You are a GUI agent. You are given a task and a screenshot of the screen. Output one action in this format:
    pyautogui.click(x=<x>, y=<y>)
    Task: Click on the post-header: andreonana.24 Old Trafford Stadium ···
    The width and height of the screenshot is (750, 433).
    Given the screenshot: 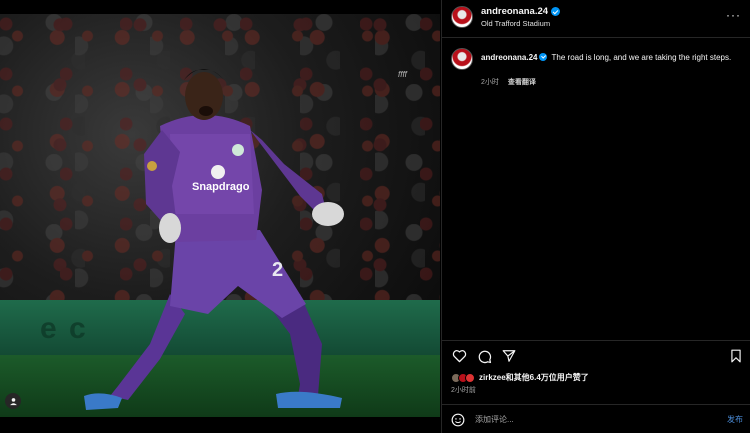 What is the action you would take?
    pyautogui.click(x=596, y=19)
    